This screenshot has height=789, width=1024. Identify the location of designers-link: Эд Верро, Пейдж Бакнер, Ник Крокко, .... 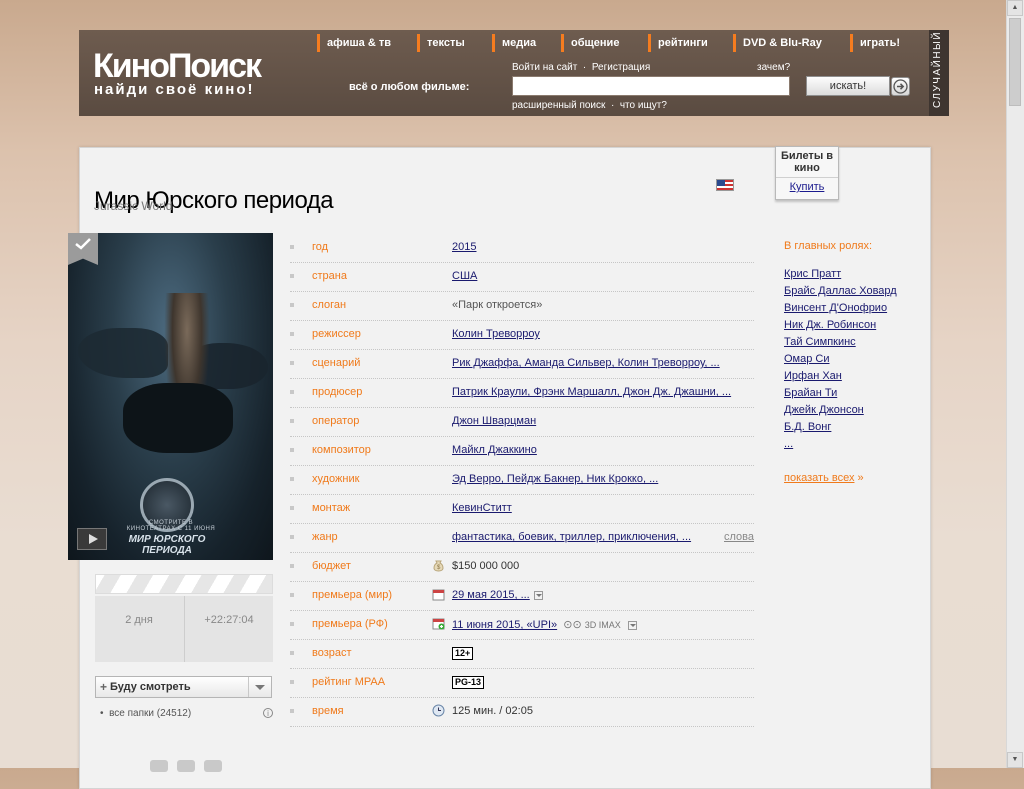
(555, 479).